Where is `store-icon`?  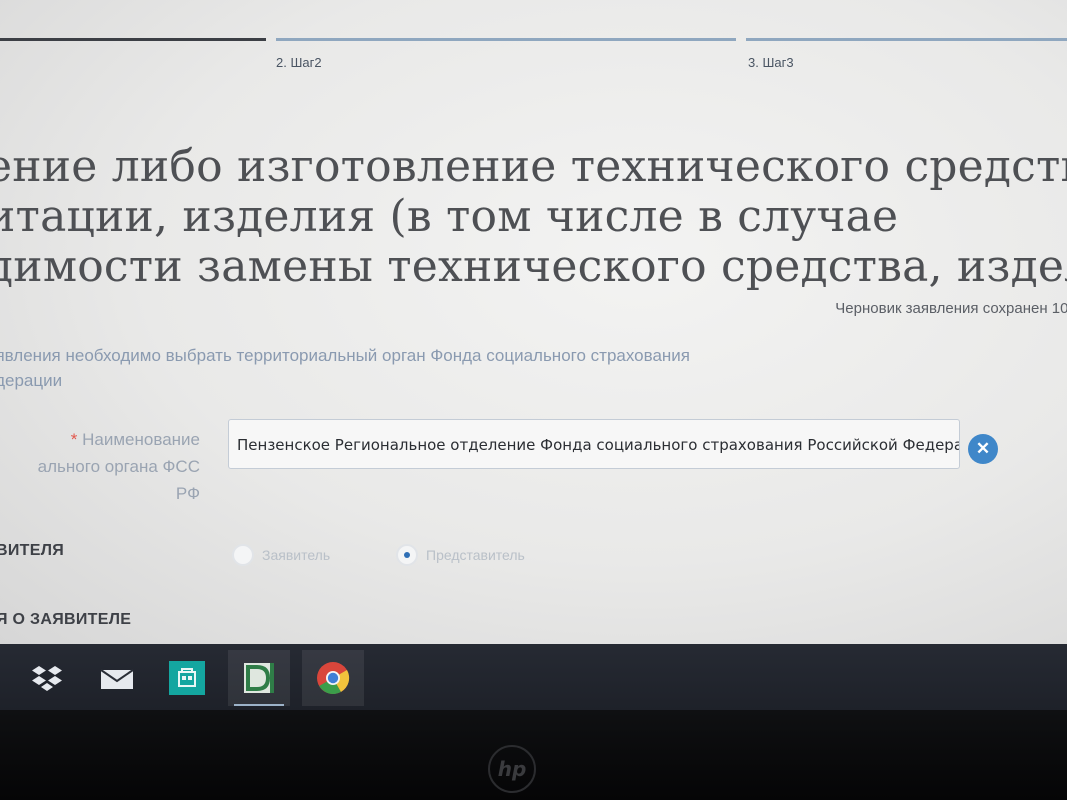 store-icon is located at coordinates (187, 678).